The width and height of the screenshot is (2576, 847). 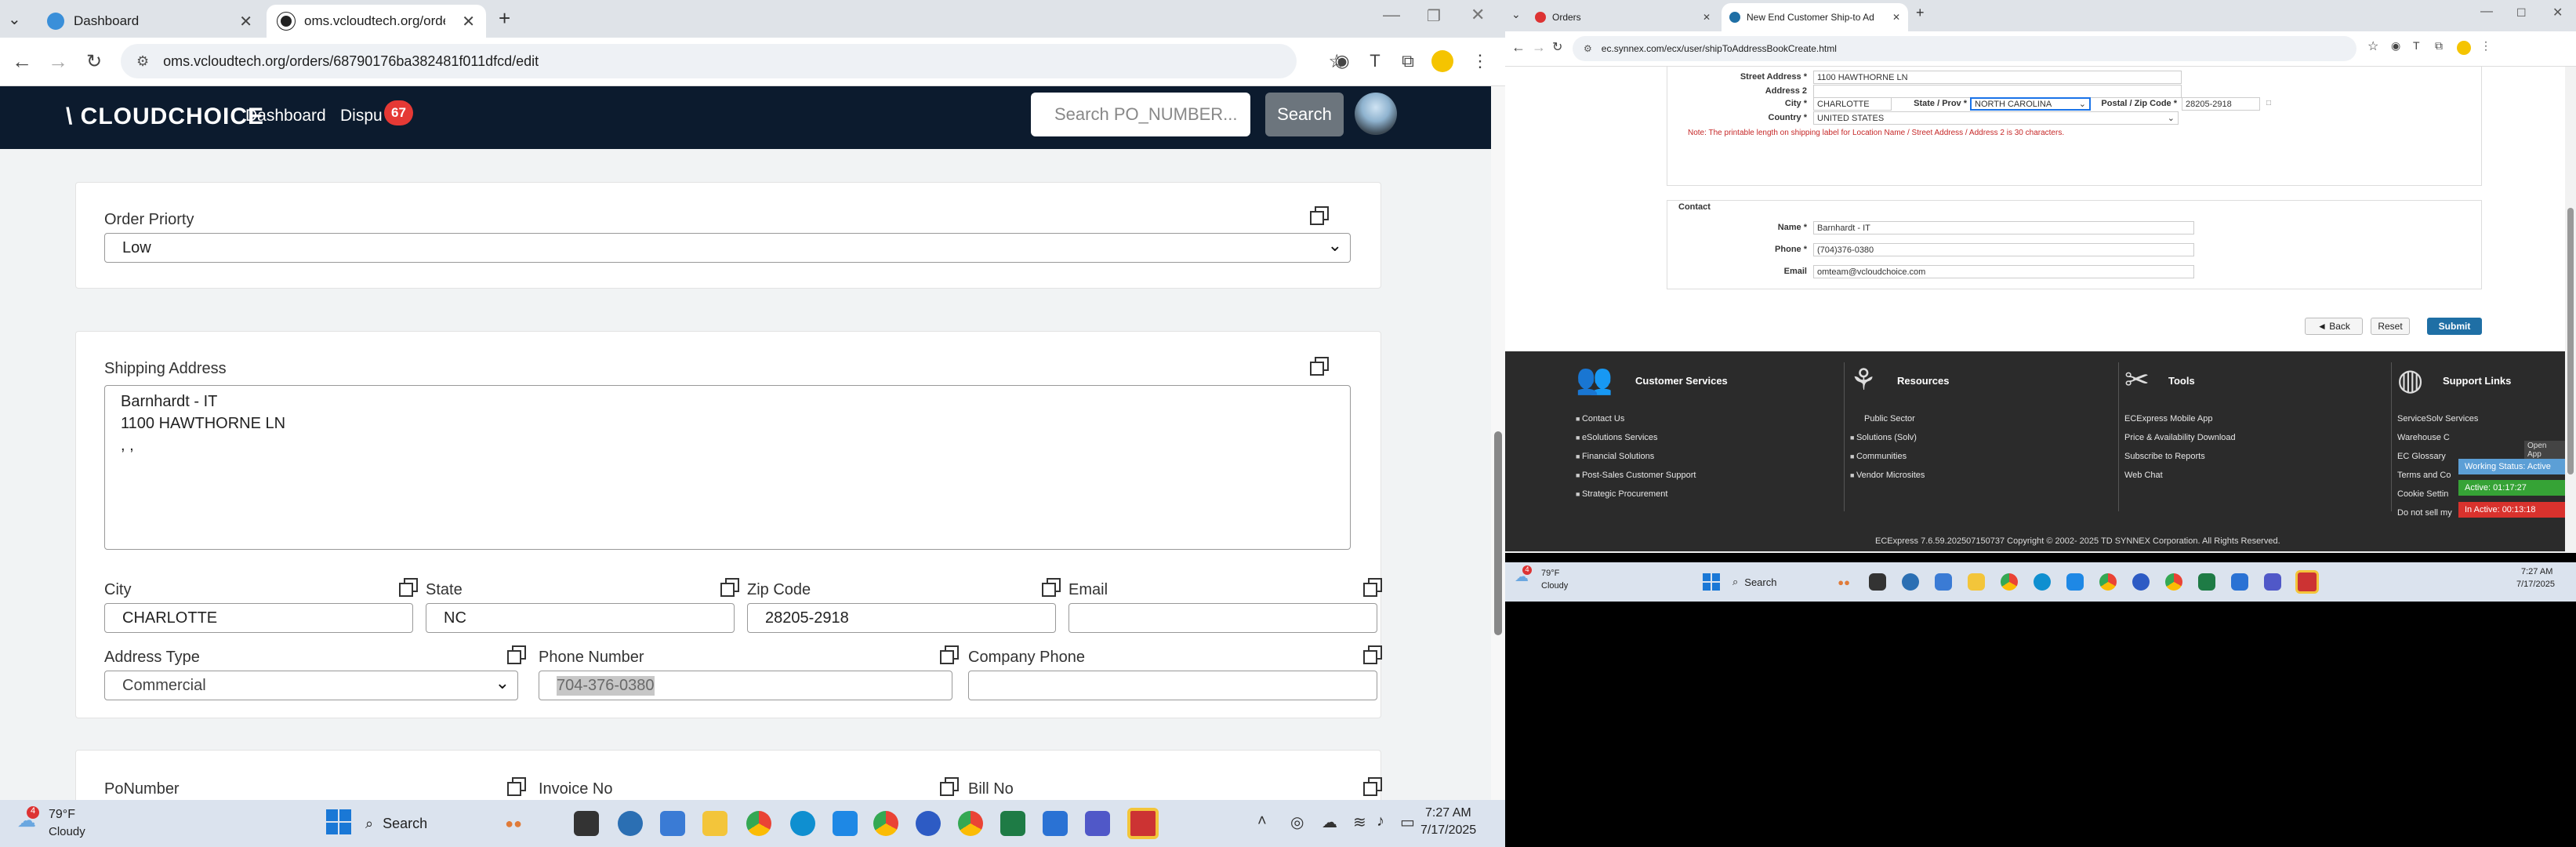 What do you see at coordinates (165, 117) in the screenshot?
I see `cloudchoice-logo: \ CLOUDCHOICE` at bounding box center [165, 117].